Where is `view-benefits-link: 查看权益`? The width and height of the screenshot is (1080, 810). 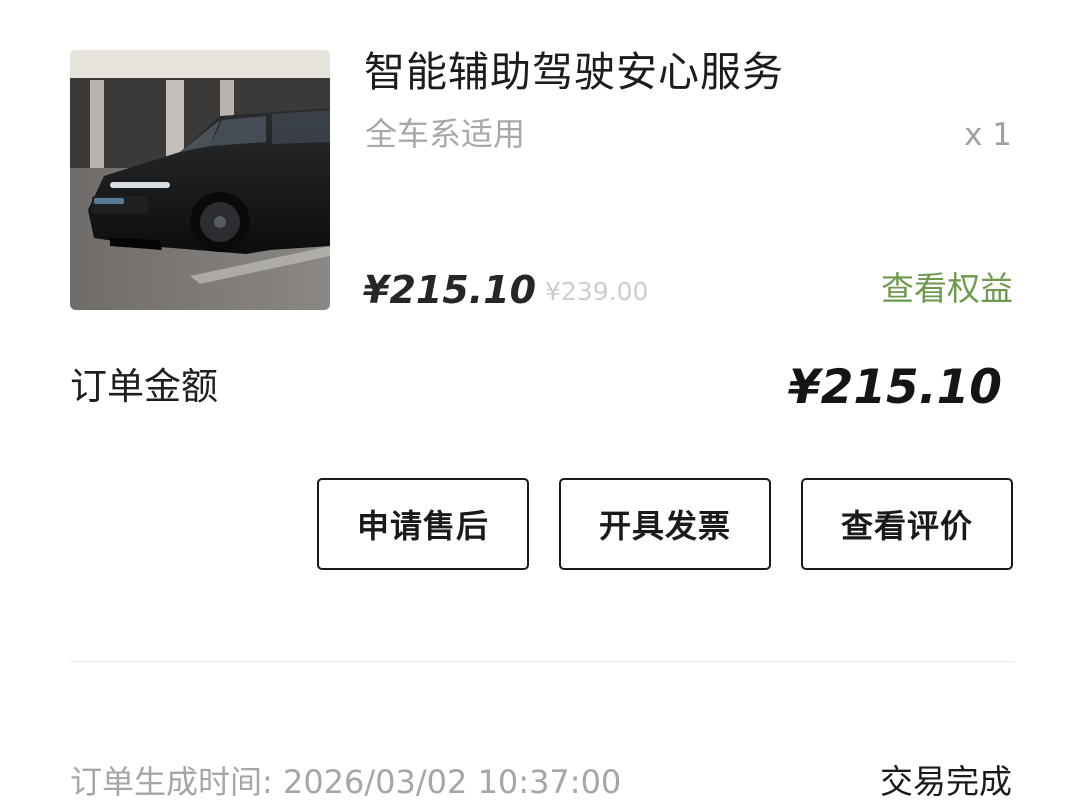 view-benefits-link: 查看权益 is located at coordinates (947, 289).